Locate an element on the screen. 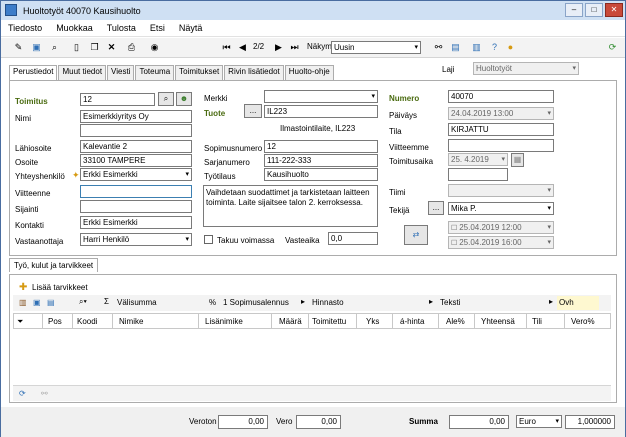 The image size is (626, 437). lahiosoite-field: Kalevantie 2 is located at coordinates (136, 146).